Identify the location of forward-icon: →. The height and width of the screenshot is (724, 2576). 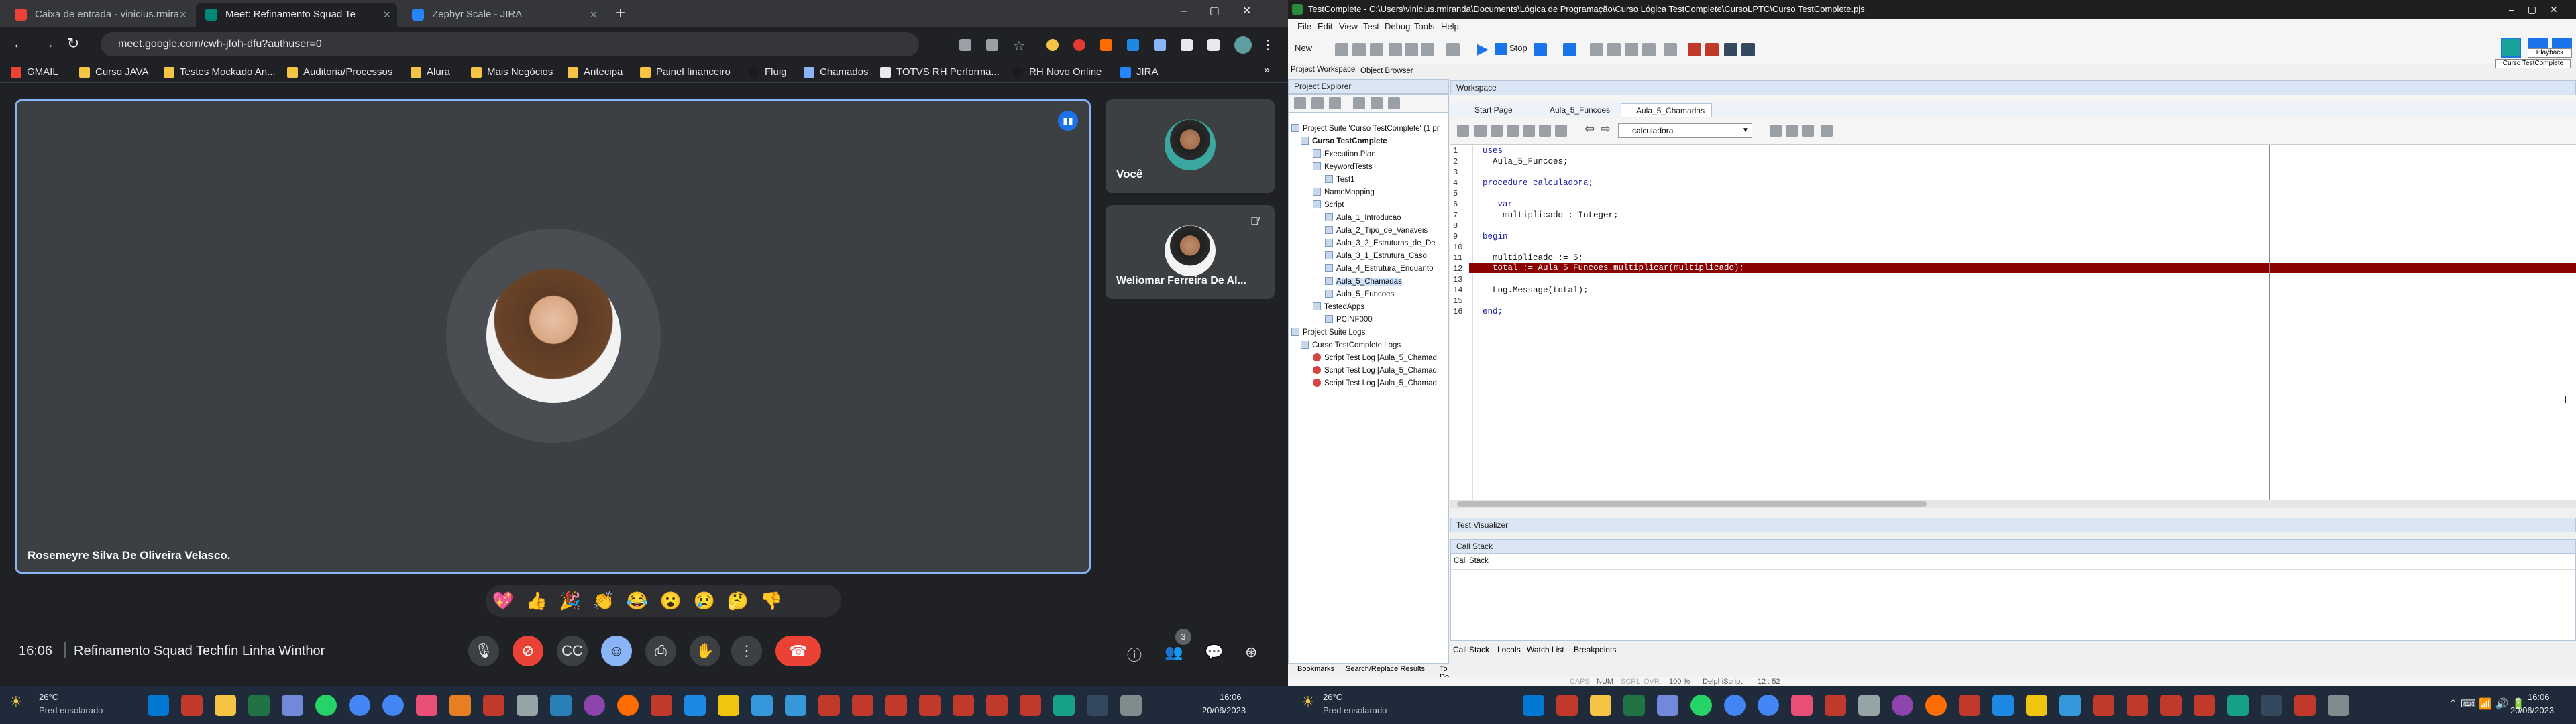
(47, 43).